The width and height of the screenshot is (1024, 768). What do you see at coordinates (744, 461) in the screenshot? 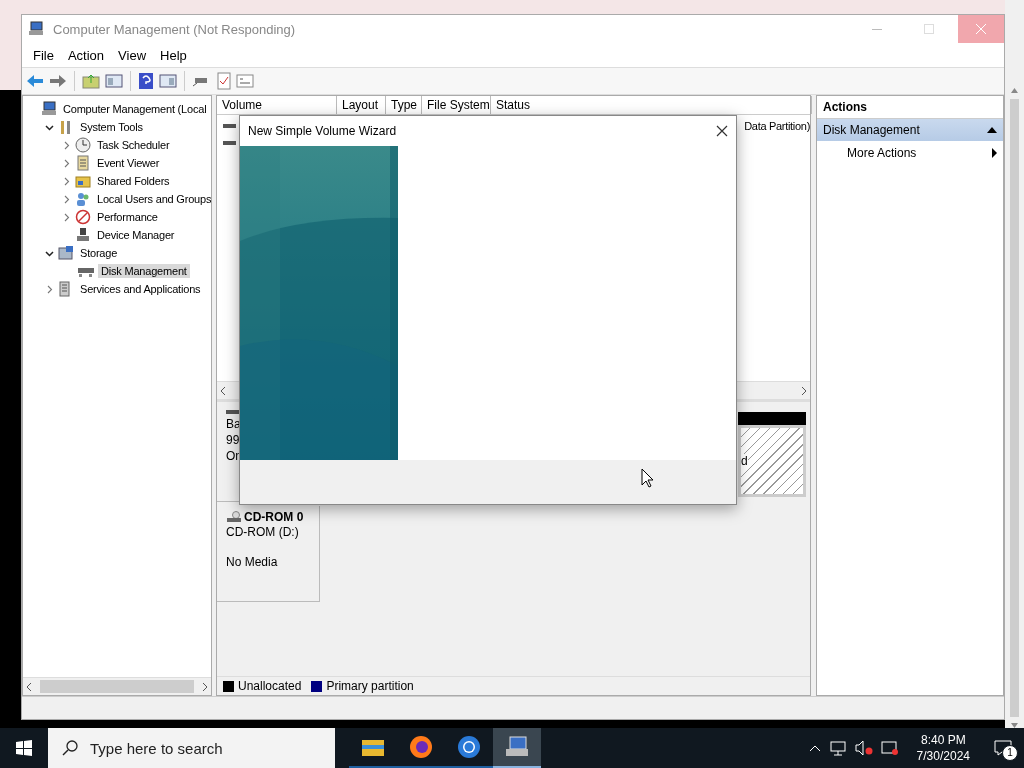
I see `partition-text: d` at bounding box center [744, 461].